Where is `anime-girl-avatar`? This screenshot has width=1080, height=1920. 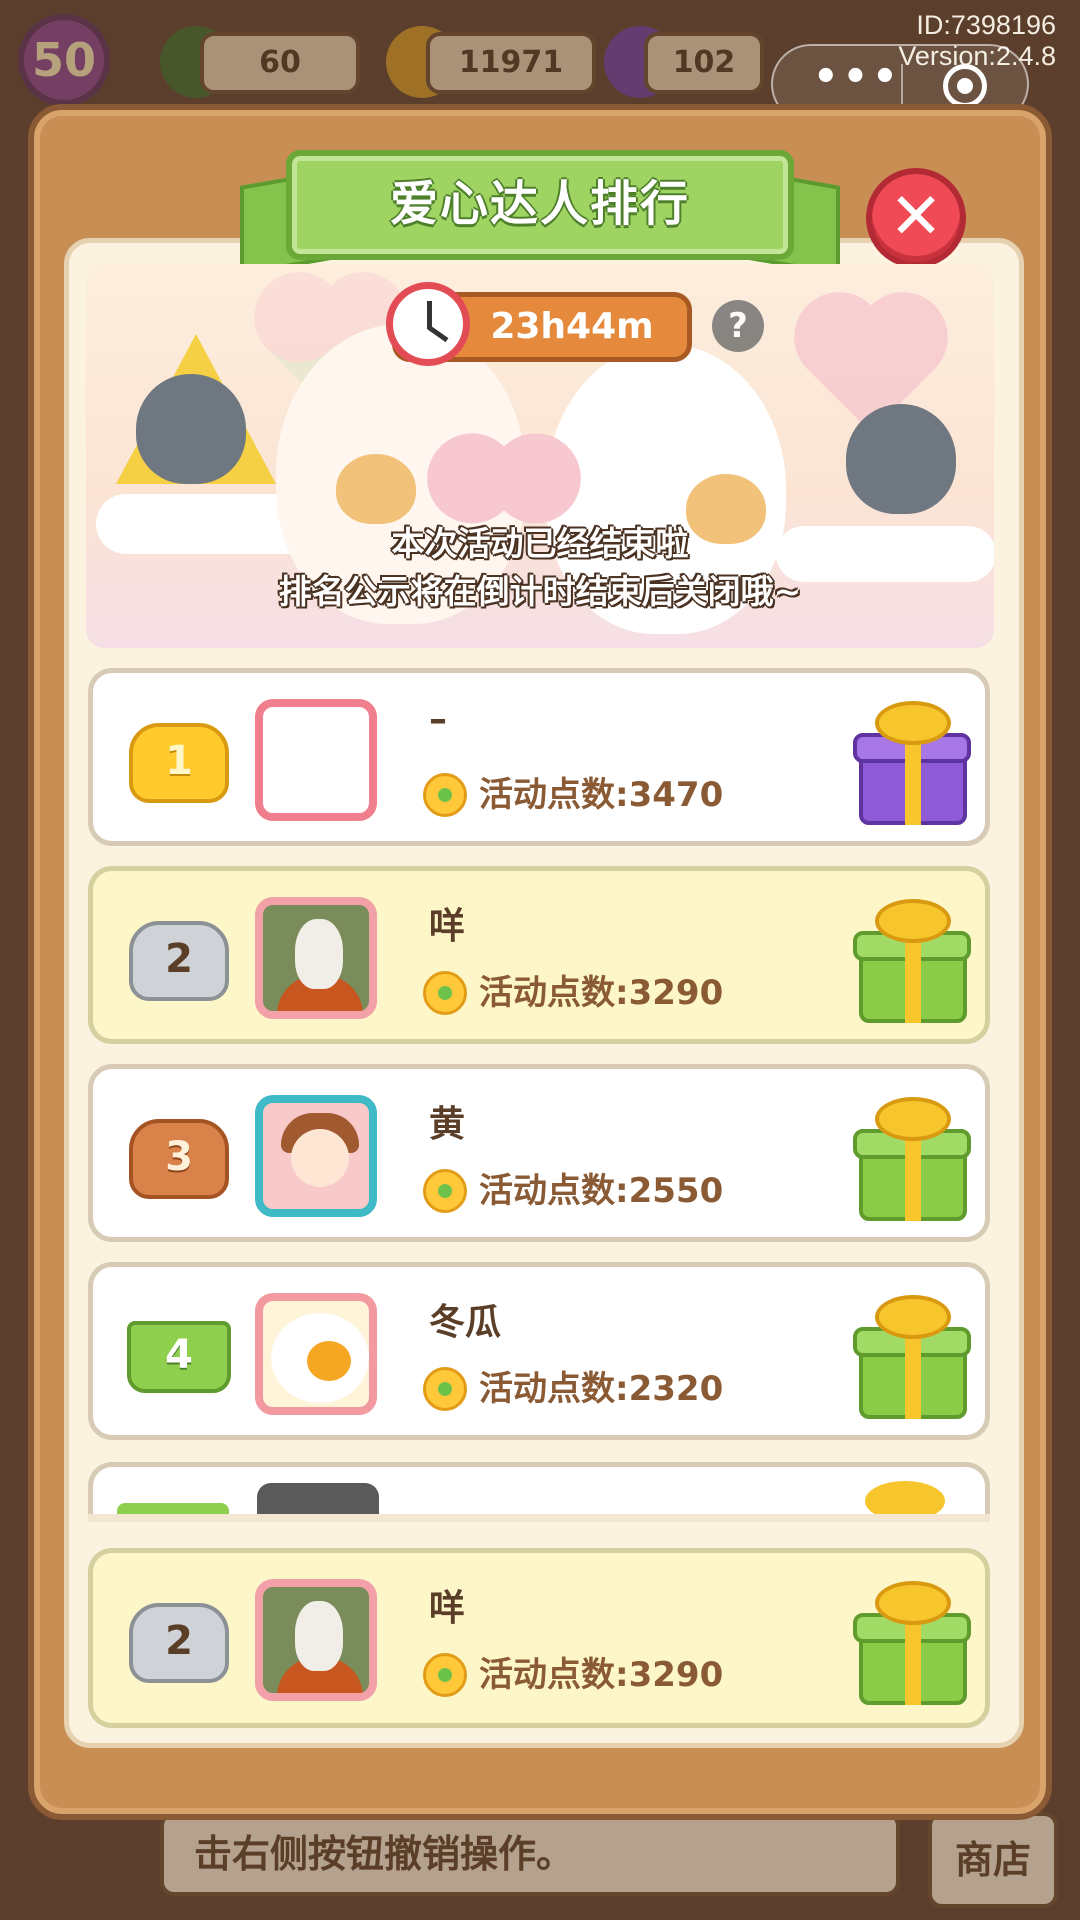 anime-girl-avatar is located at coordinates (316, 1156).